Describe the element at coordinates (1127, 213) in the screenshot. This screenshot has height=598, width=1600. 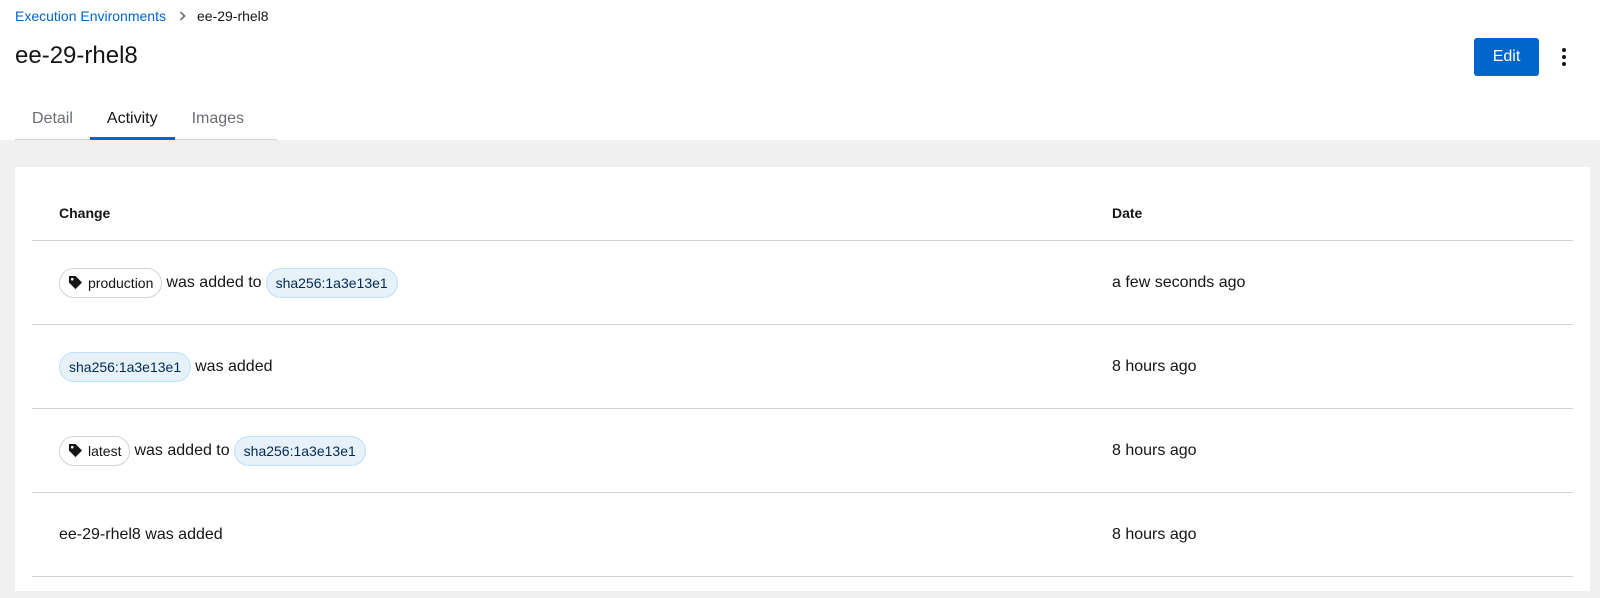
I see `column-header-date: Date` at that location.